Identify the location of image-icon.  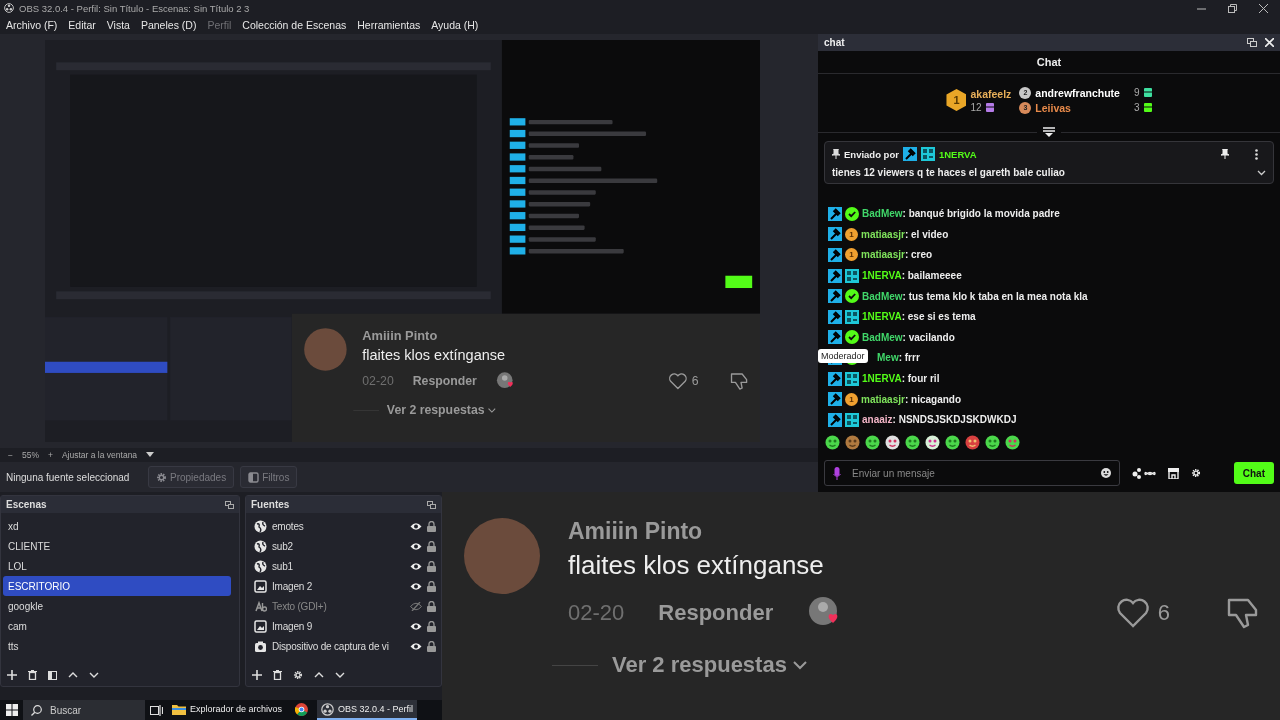
(260, 586).